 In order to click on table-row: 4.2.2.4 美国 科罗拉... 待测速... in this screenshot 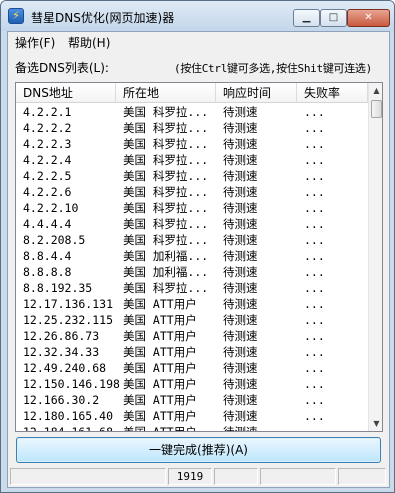, I will do `click(192, 160)`.